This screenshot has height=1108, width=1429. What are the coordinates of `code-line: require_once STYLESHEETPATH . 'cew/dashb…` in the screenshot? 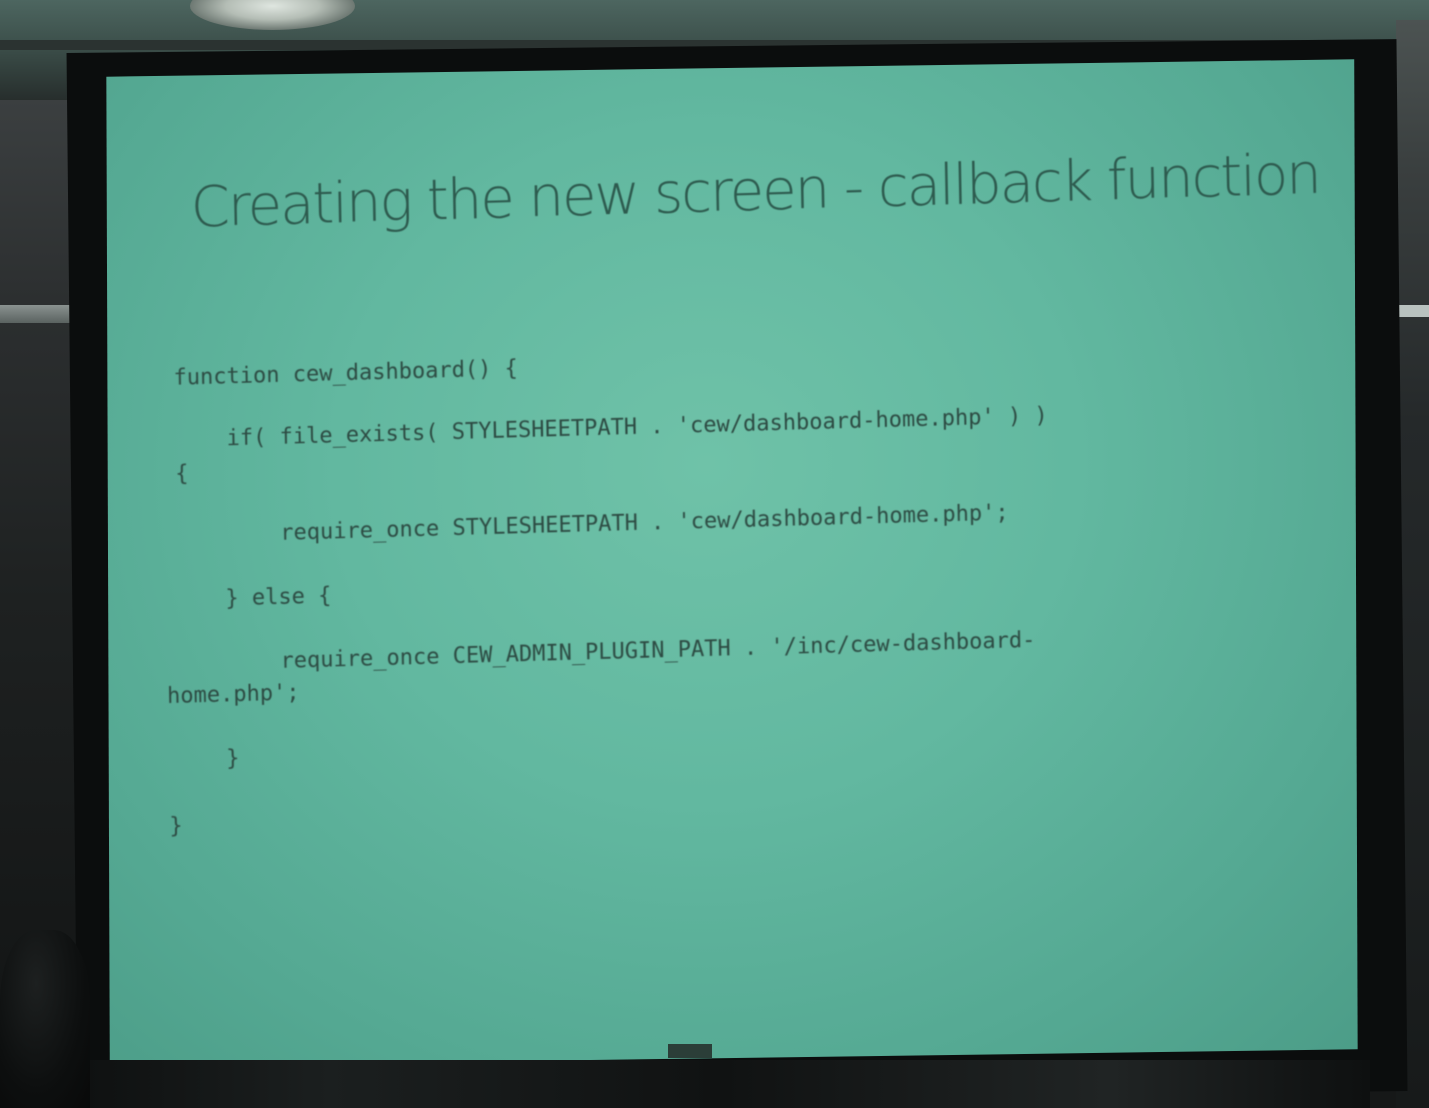 It's located at (644, 523).